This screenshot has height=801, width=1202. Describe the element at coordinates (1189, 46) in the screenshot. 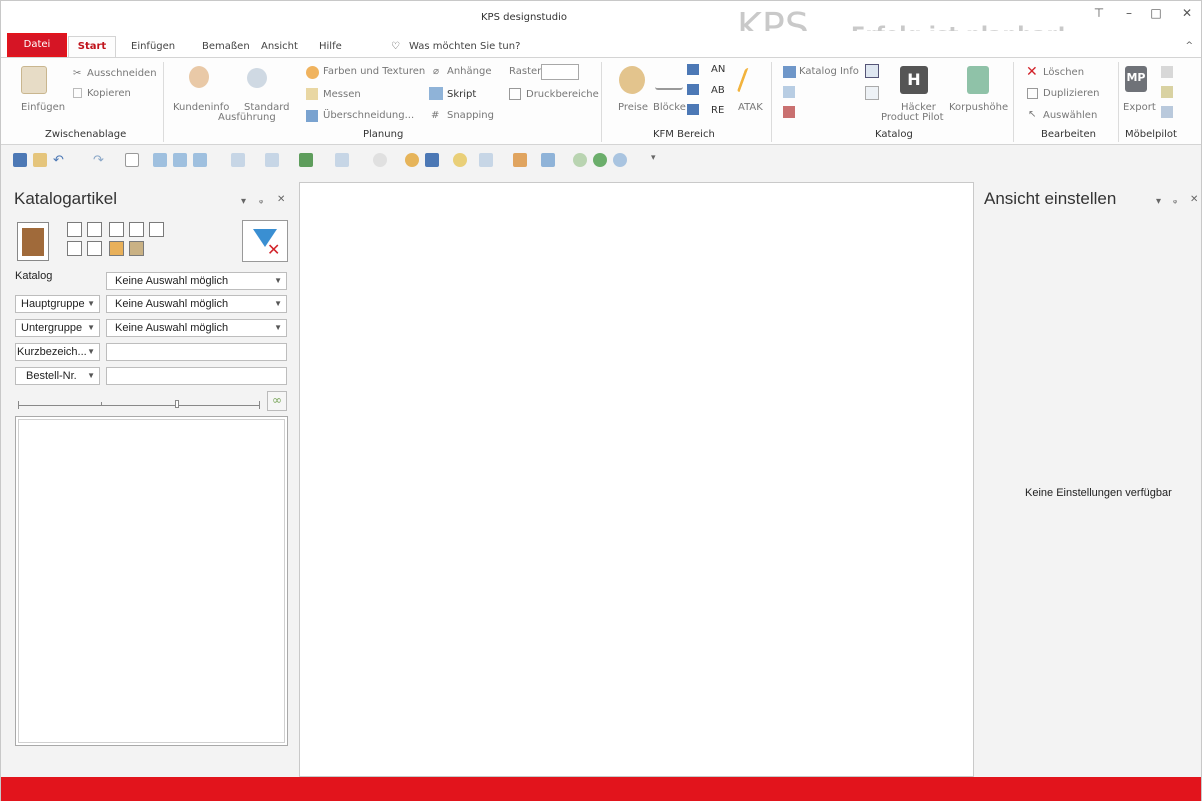

I see `collapse-ribbon-icon: ^` at that location.